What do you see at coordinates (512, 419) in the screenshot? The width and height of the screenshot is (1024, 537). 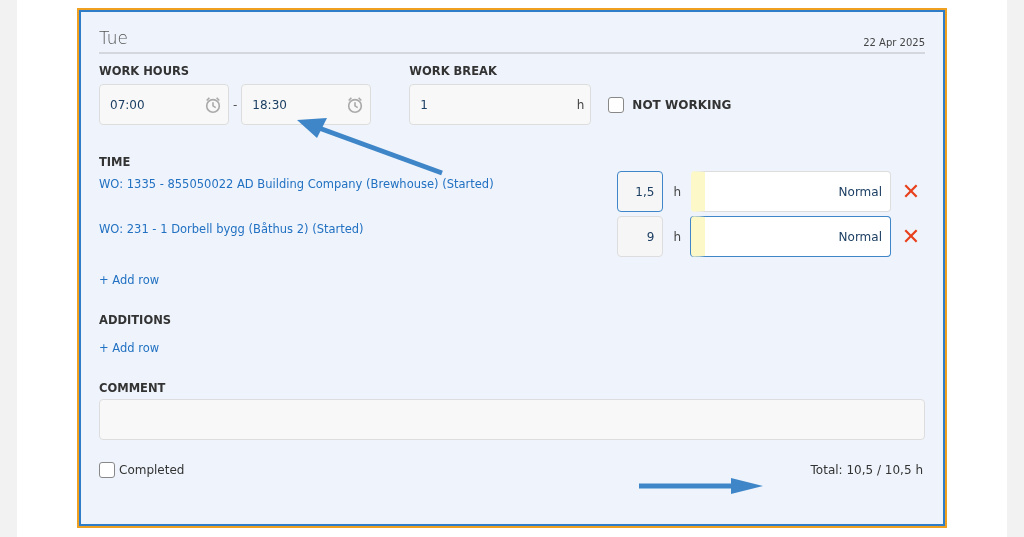 I see `comment-field` at bounding box center [512, 419].